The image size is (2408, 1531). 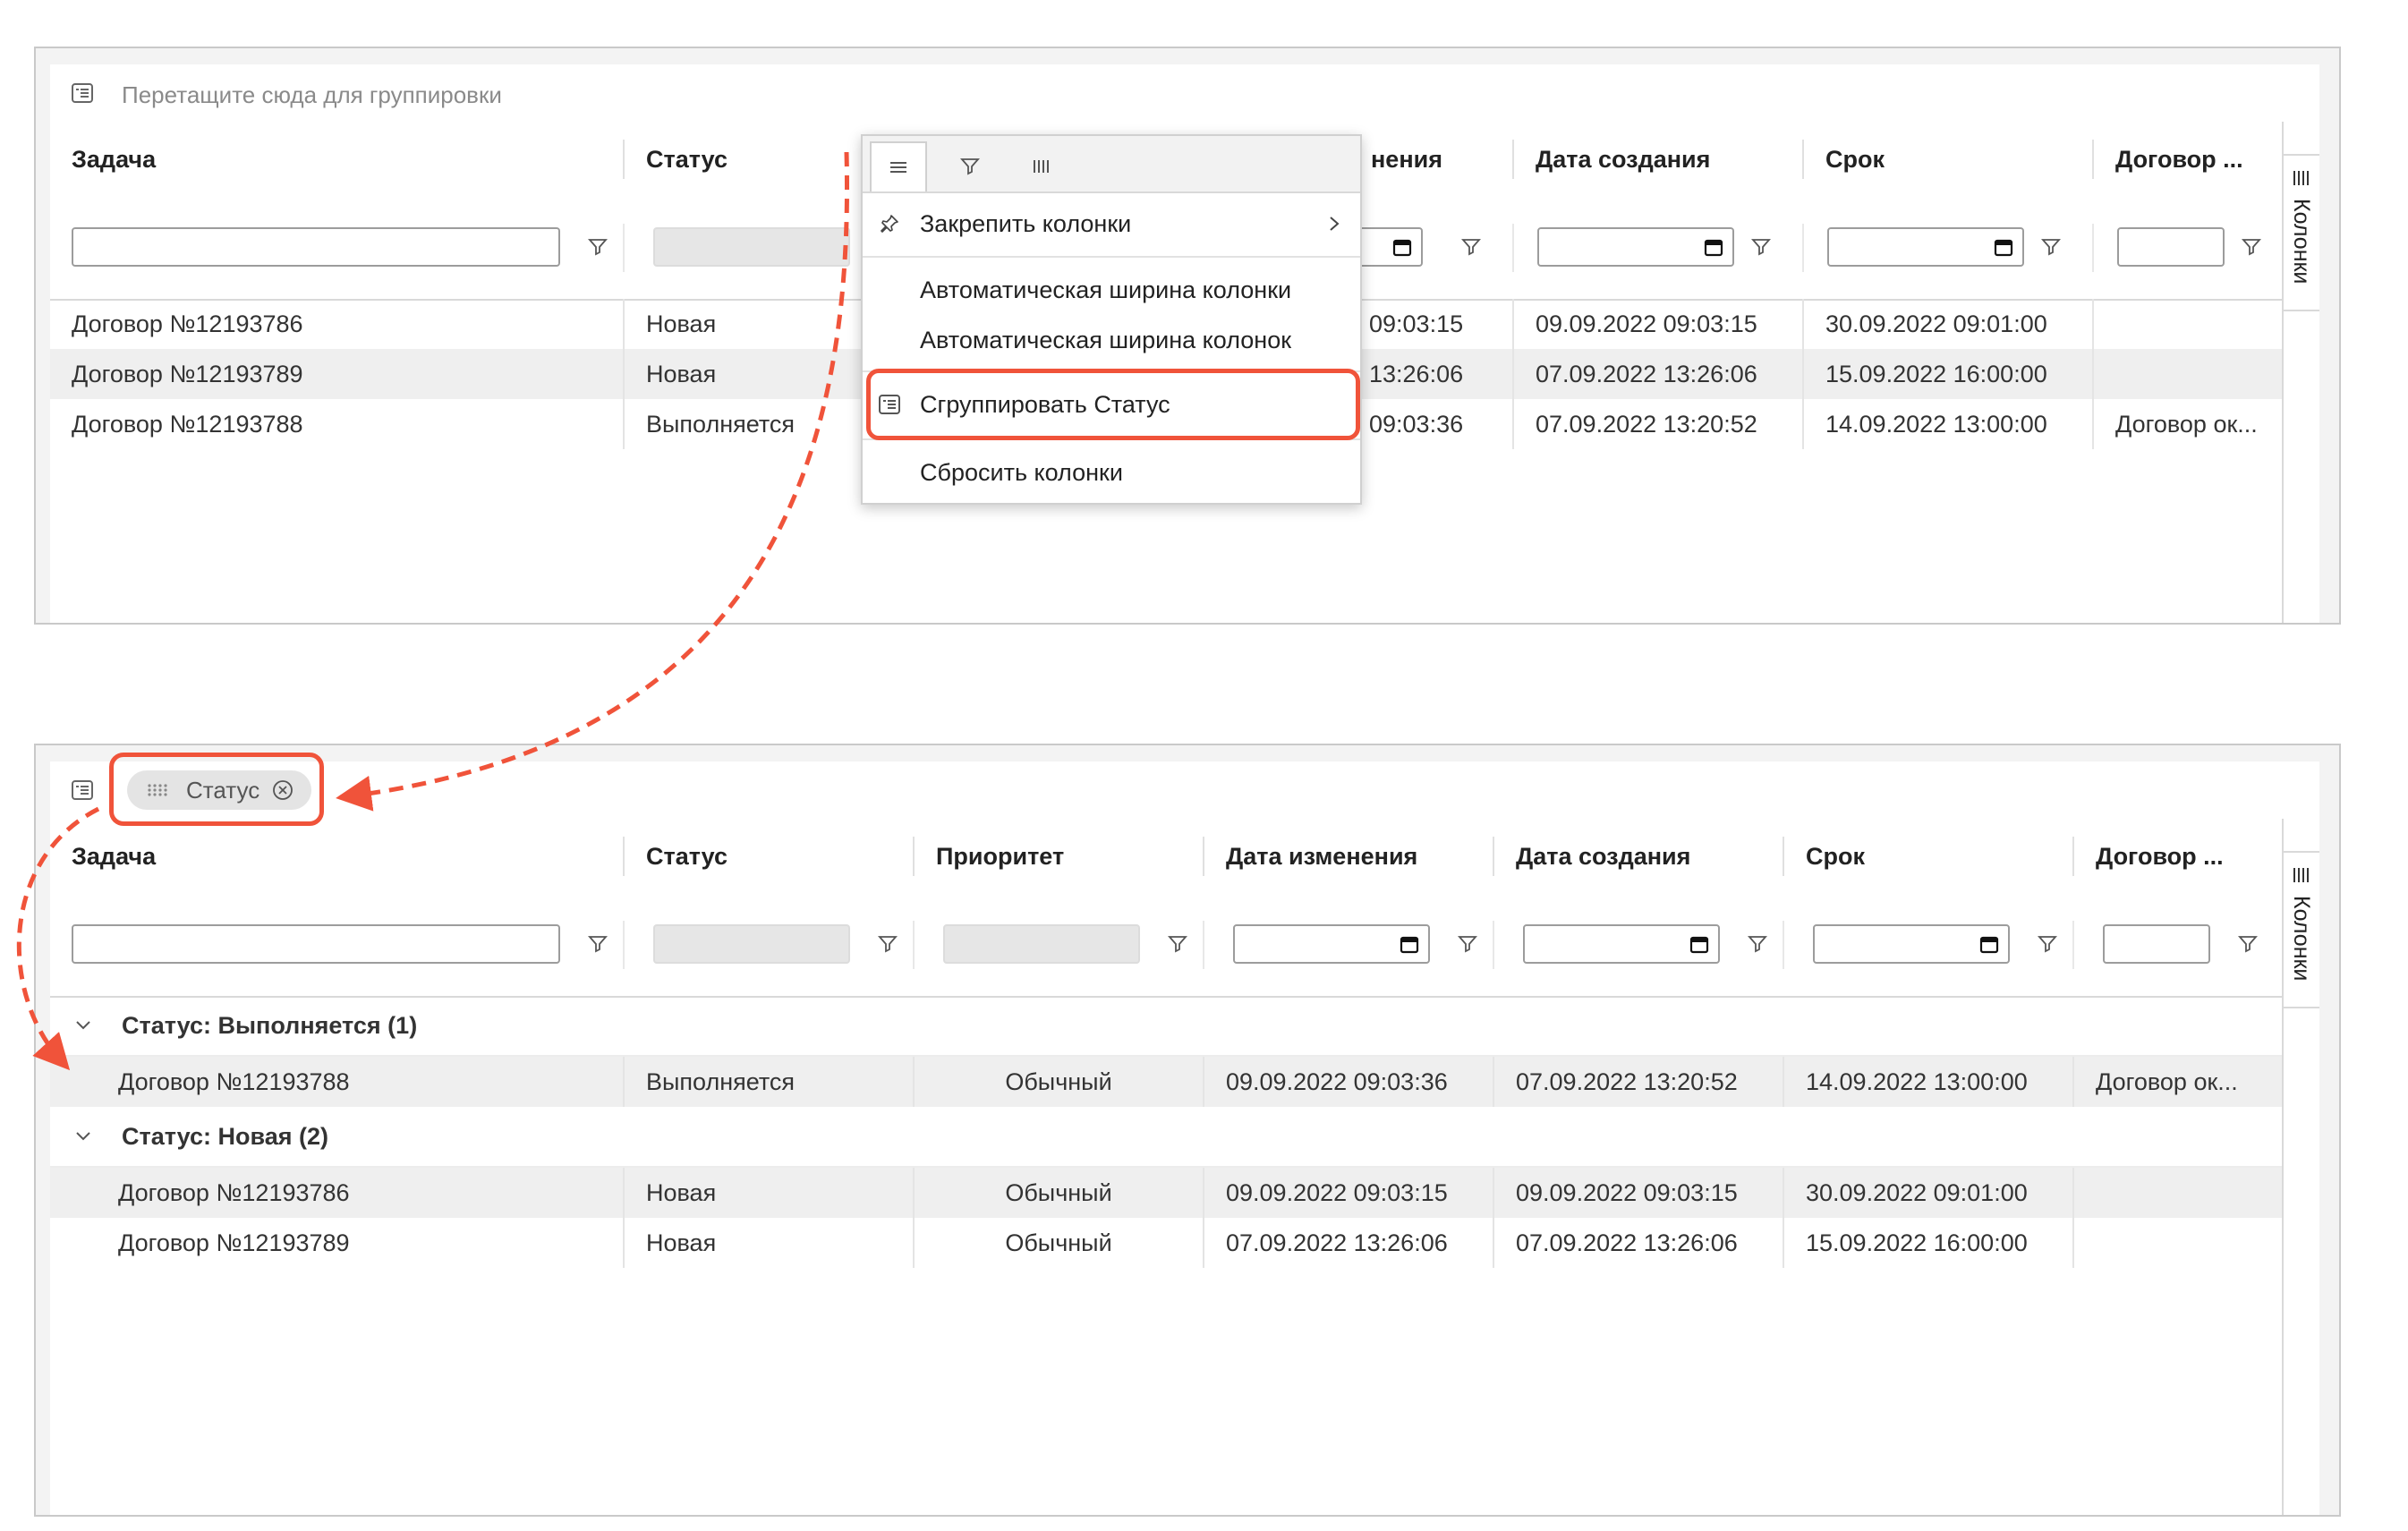 I want to click on column-header-status: Статус, so click(x=769, y=857).